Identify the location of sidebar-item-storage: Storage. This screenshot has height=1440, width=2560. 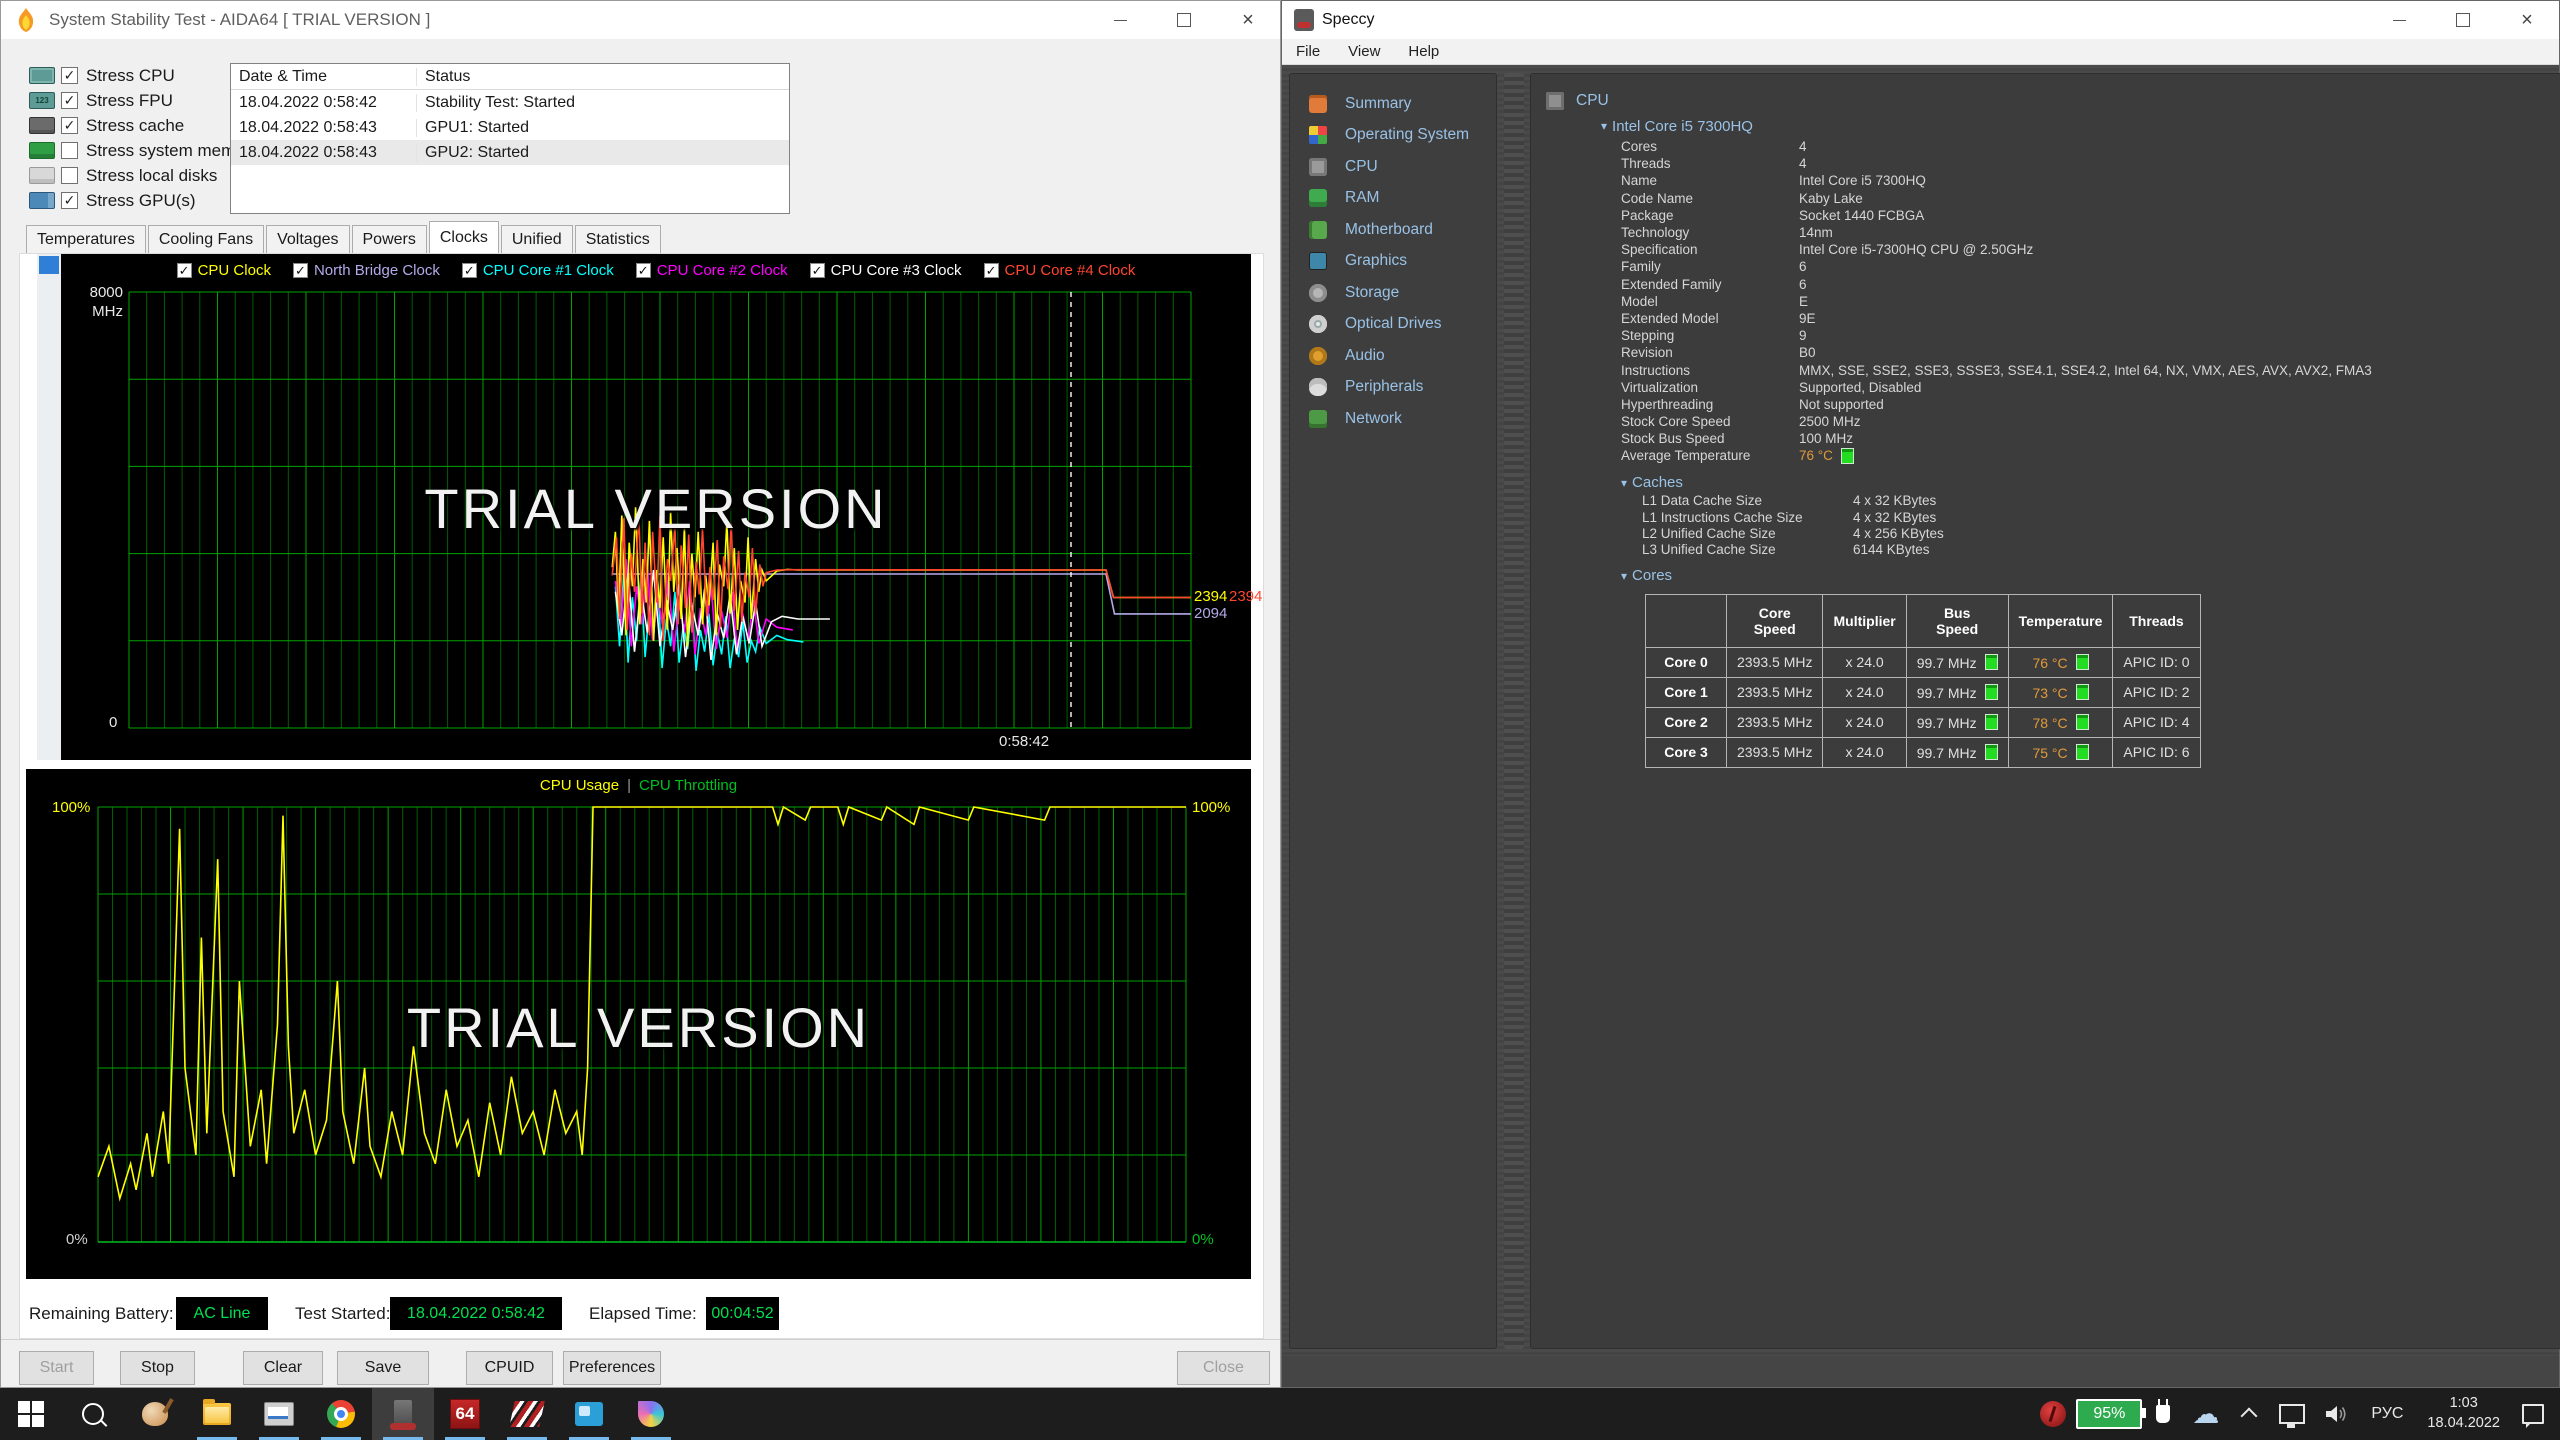
(1393, 293).